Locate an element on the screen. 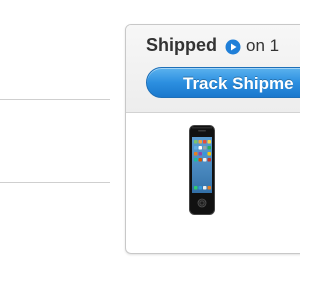 This screenshot has width=320, height=300. shipment-date: on 1 is located at coordinates (263, 45).